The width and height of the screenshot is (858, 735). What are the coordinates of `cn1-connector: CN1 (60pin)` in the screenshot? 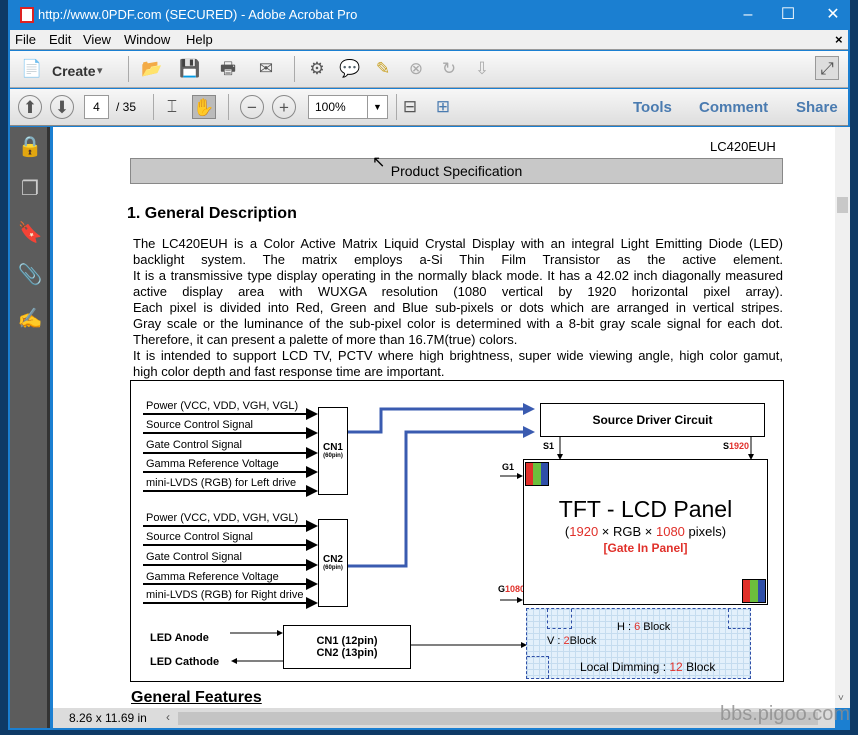 It's located at (333, 451).